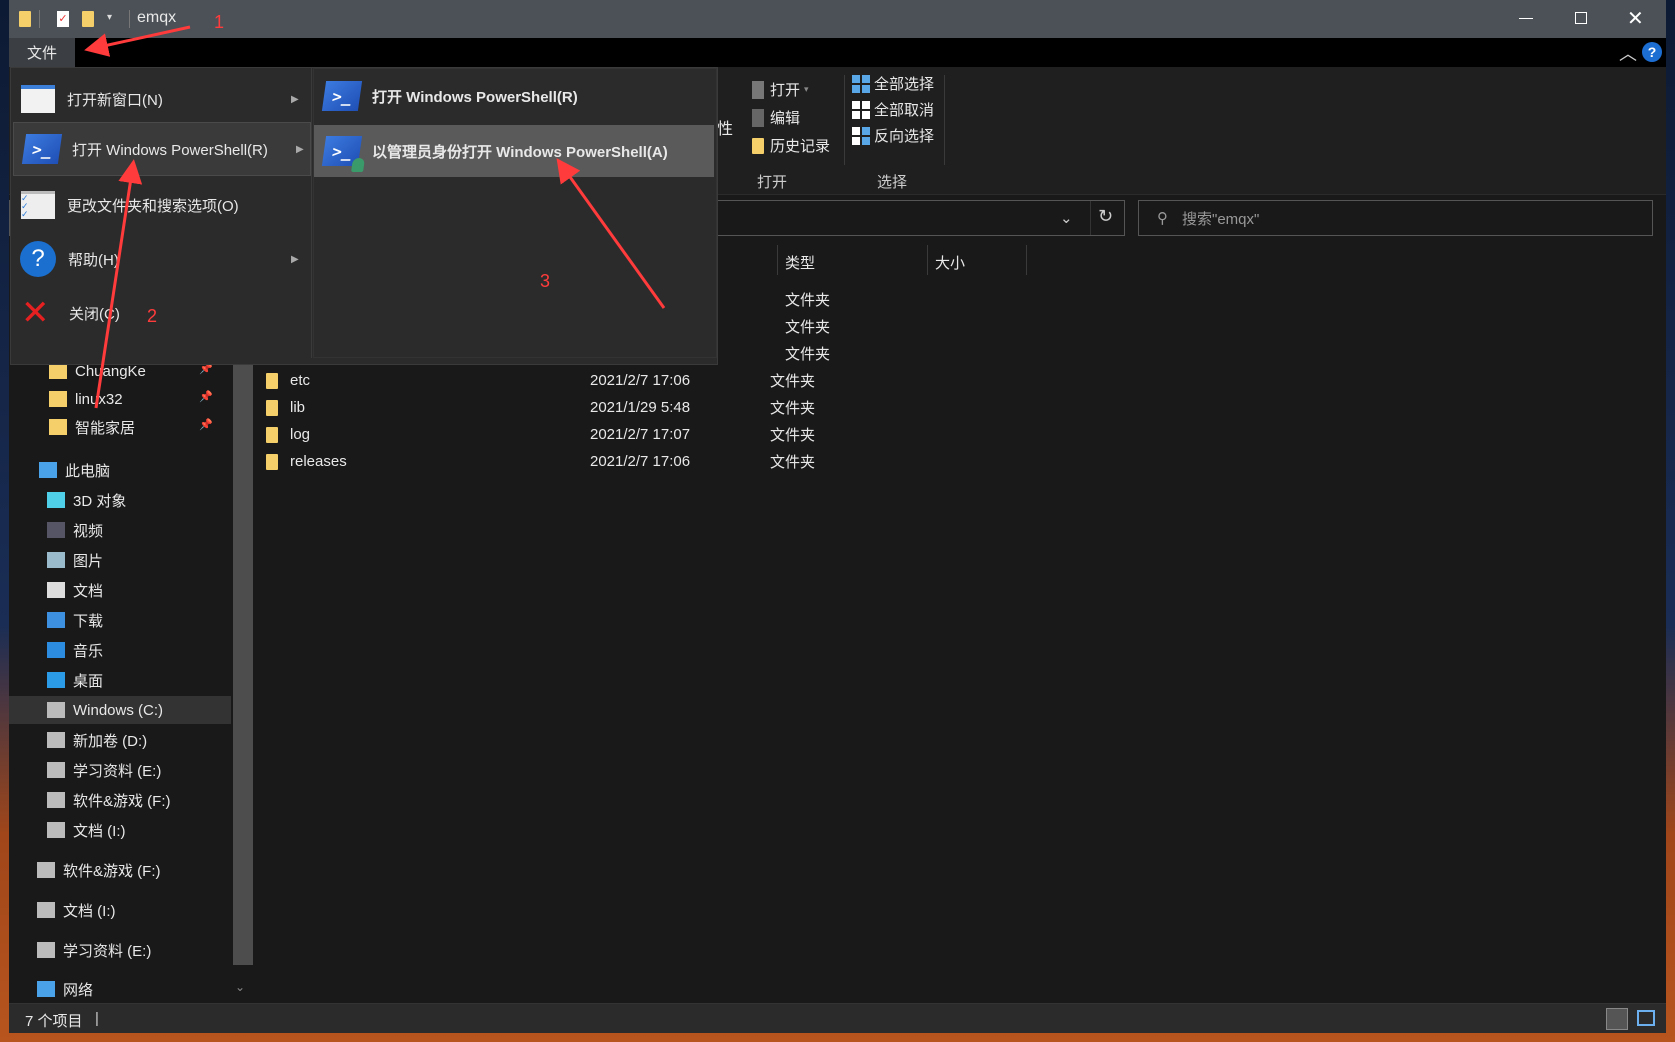 The image size is (1675, 1042). Describe the element at coordinates (219, 22) in the screenshot. I see `annotation-number-1: 1` at that location.